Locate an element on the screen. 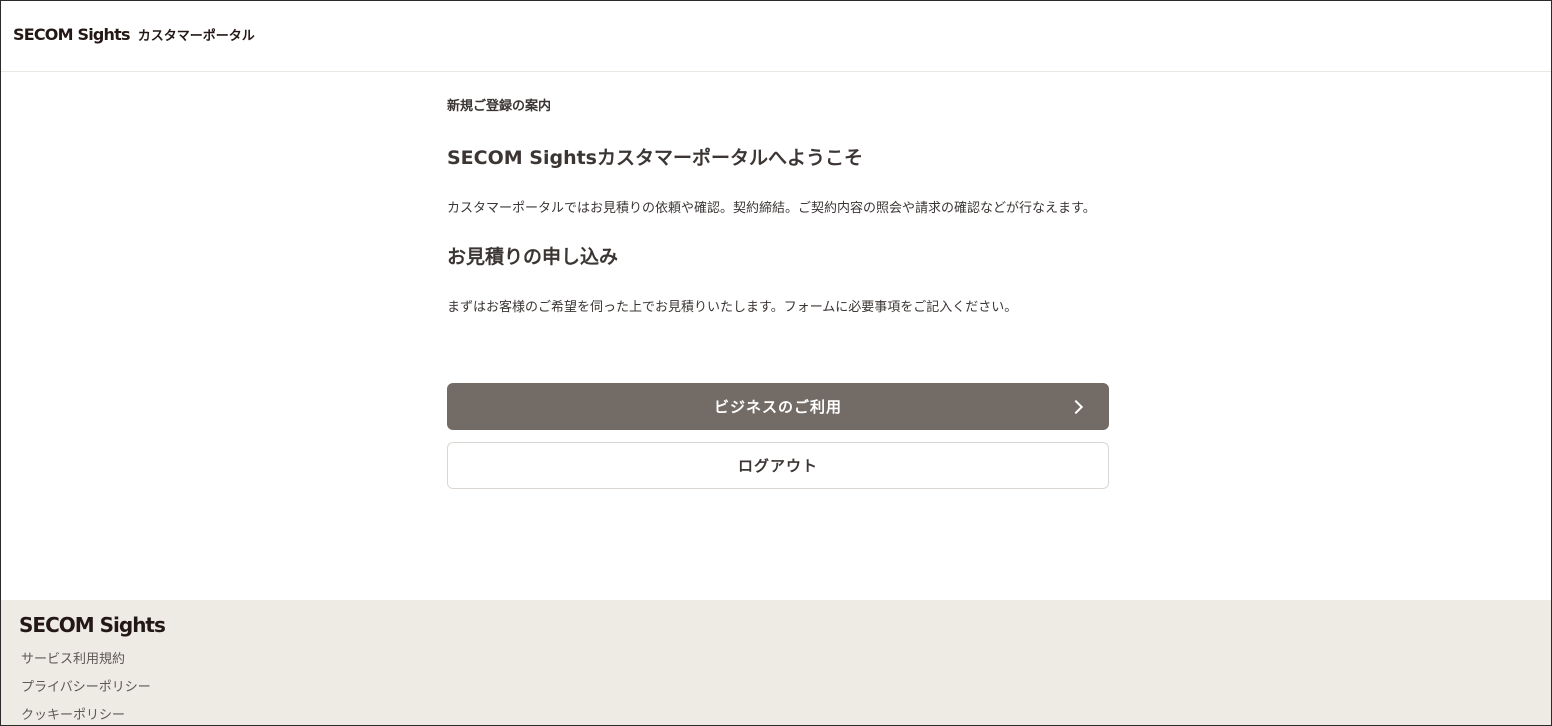 The width and height of the screenshot is (1552, 726). section-eyebrow: 新規ご登録の案内 is located at coordinates (499, 106).